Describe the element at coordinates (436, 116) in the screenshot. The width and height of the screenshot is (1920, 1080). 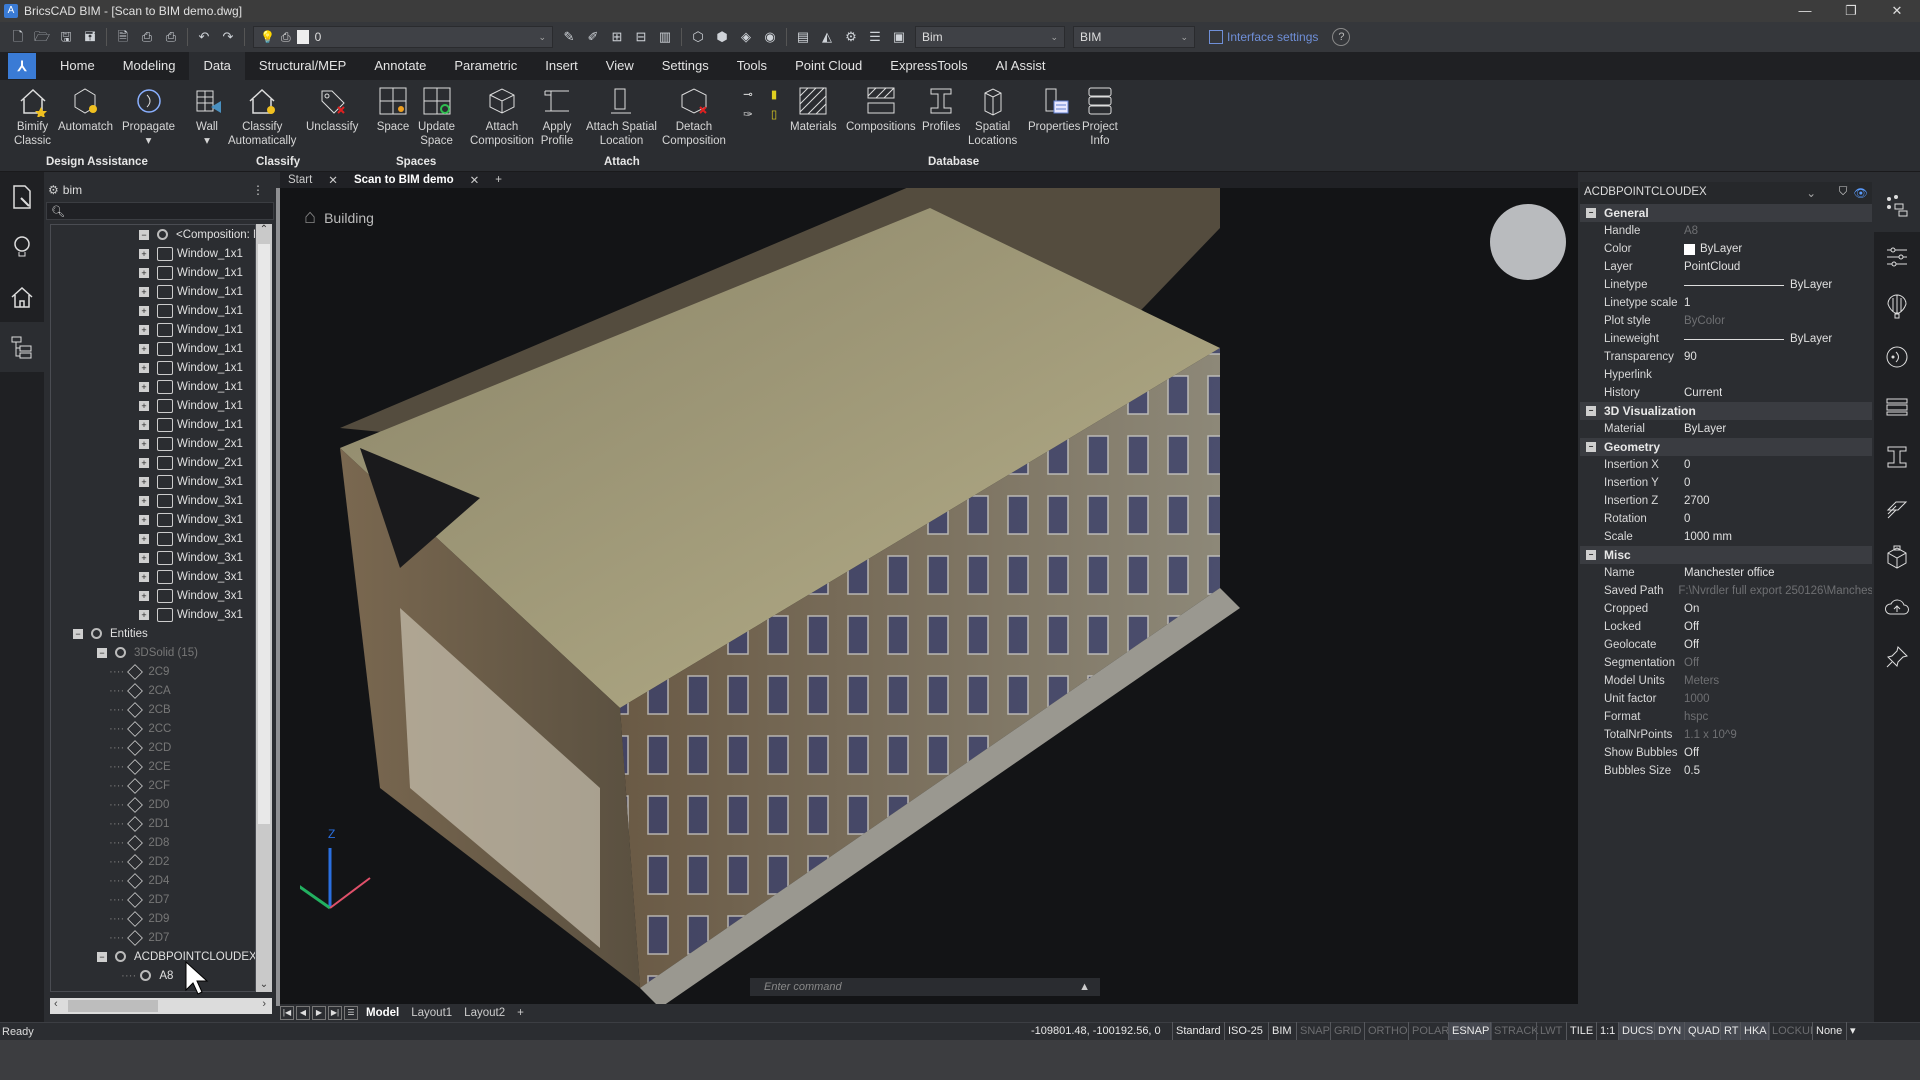
I see `update-space-button: Update Space` at that location.